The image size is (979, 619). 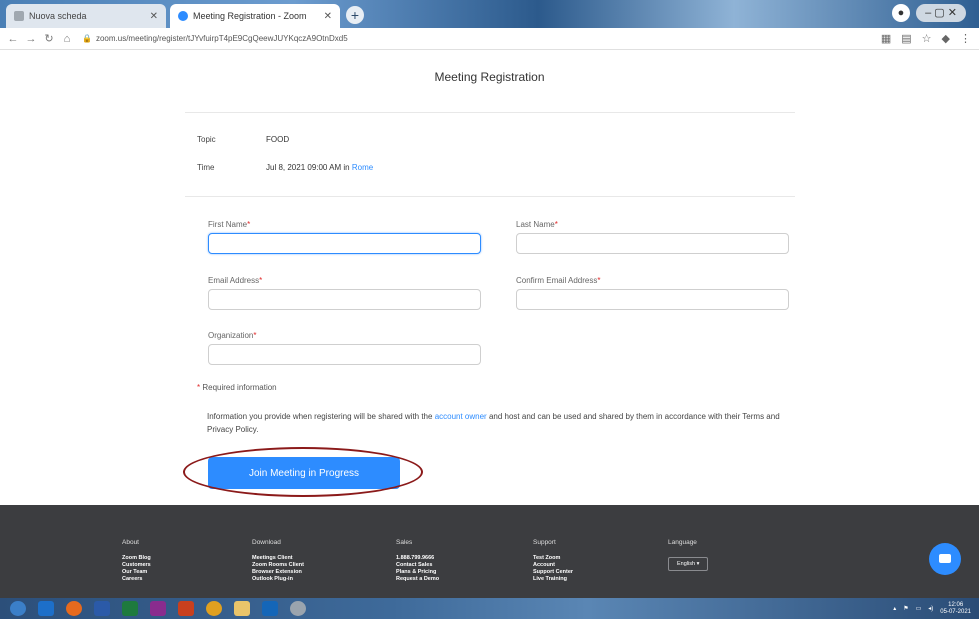 What do you see at coordinates (250, 16) in the screenshot?
I see `tab-label: Meeting Registration - Zoom` at bounding box center [250, 16].